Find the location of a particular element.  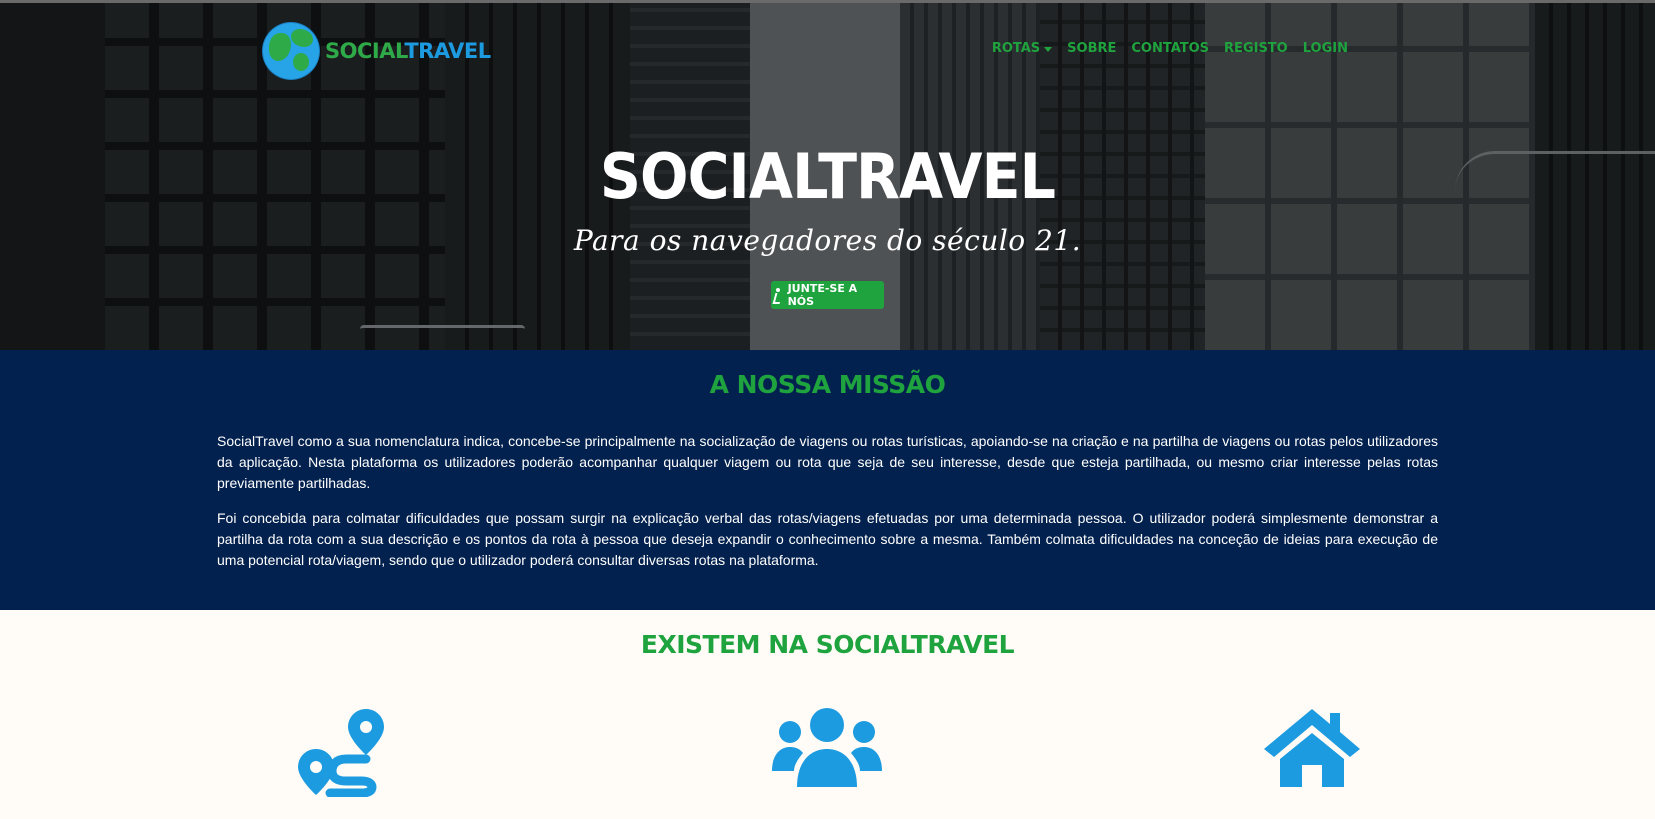

brand-logo: SOCIALTRAVEL is located at coordinates (377, 51).